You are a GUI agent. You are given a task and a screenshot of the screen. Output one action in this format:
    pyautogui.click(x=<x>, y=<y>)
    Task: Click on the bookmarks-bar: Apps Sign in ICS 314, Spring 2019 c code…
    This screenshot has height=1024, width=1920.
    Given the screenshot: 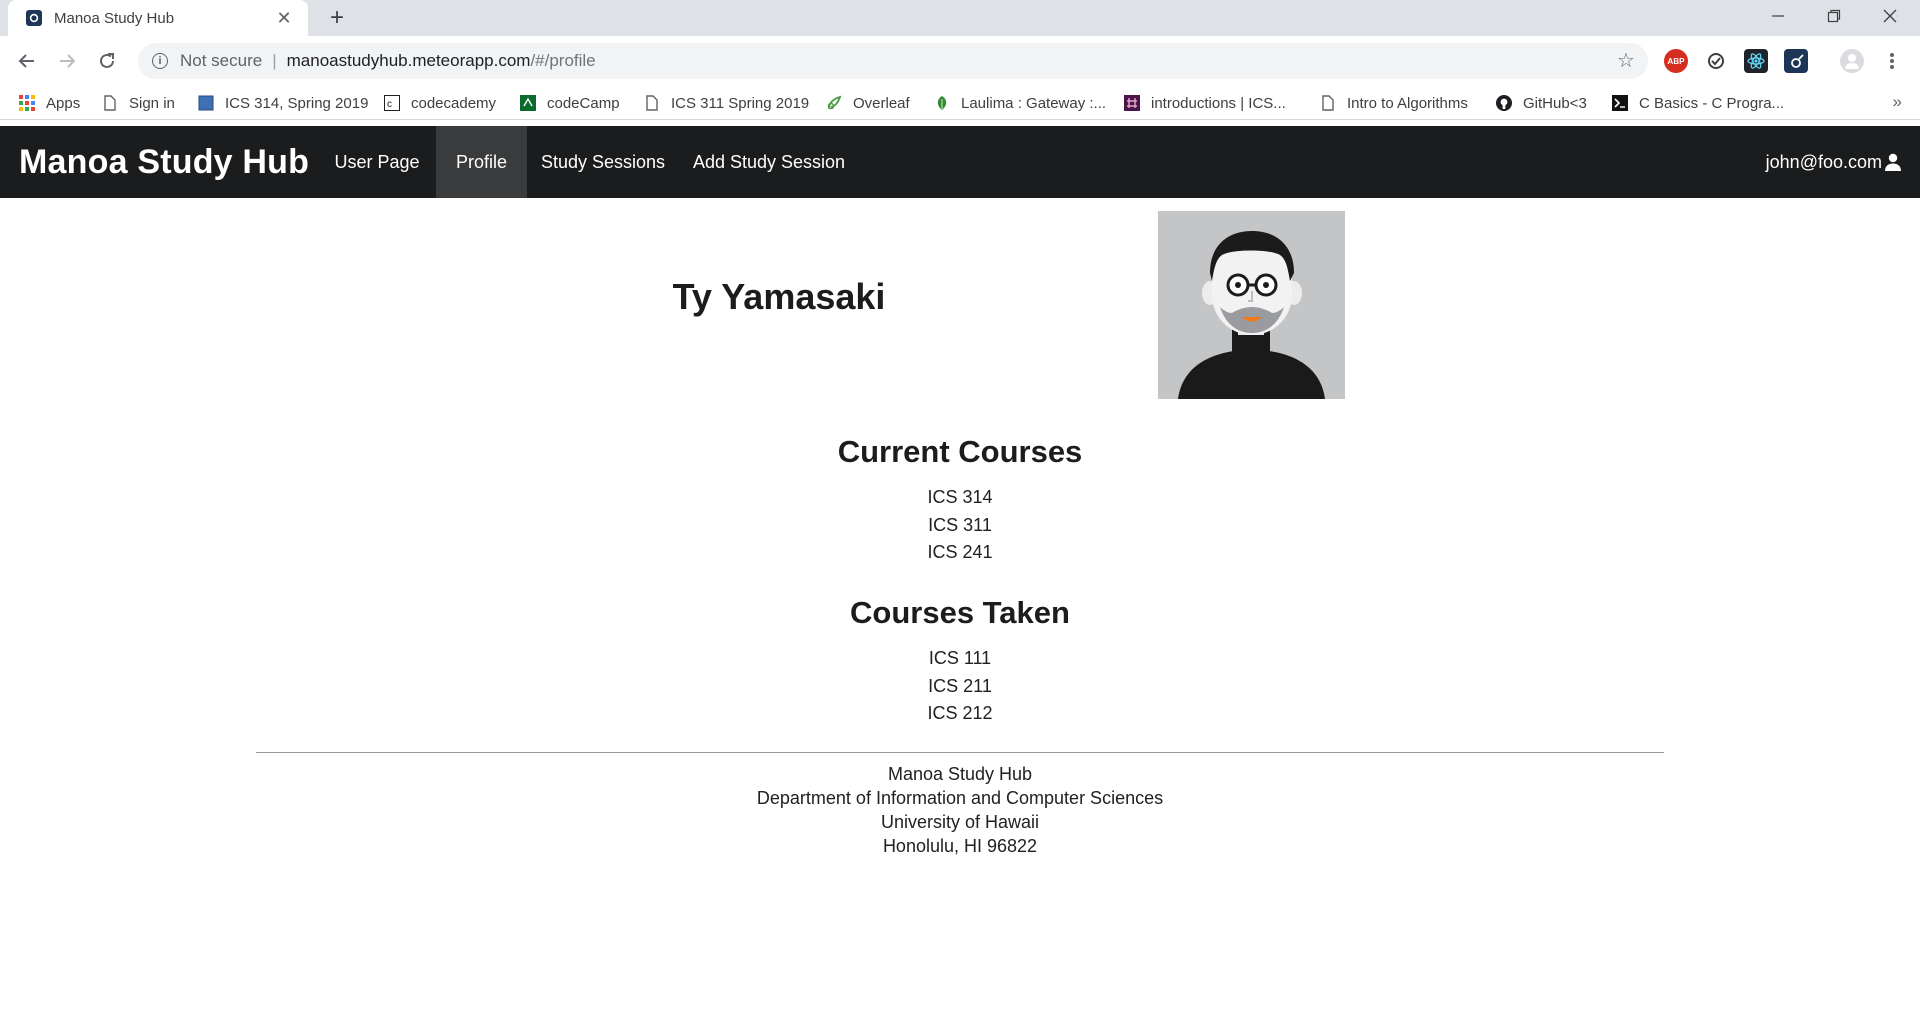 What is the action you would take?
    pyautogui.click(x=960, y=103)
    